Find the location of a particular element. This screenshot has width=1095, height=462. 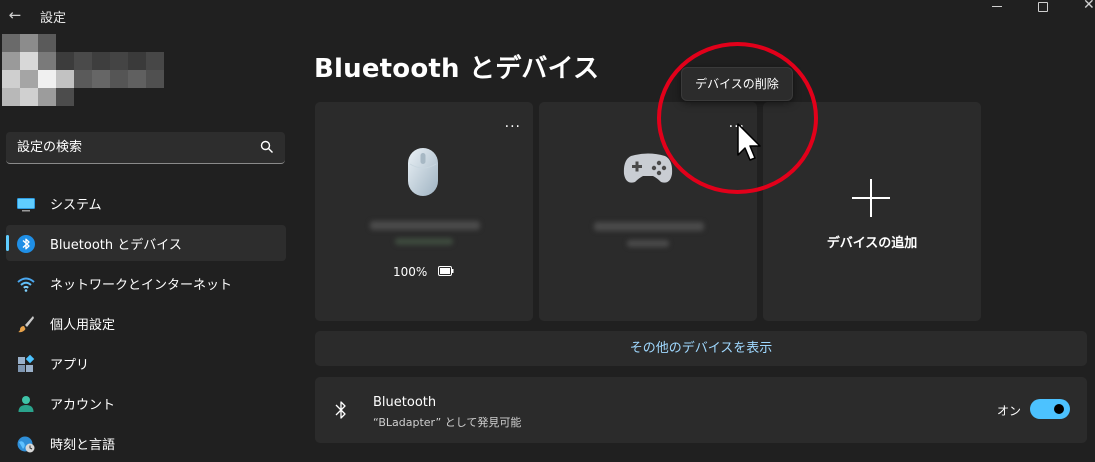

search-box is located at coordinates (145, 148).